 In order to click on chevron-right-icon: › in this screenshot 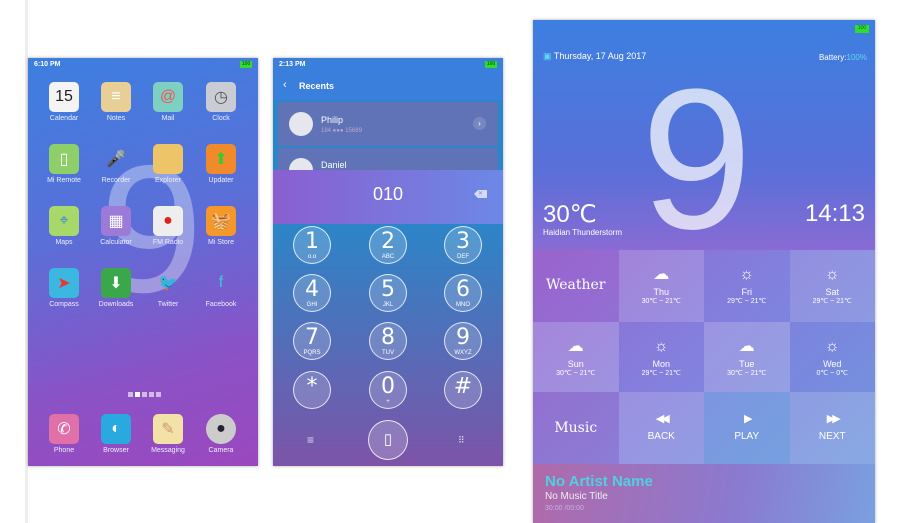, I will do `click(479, 123)`.